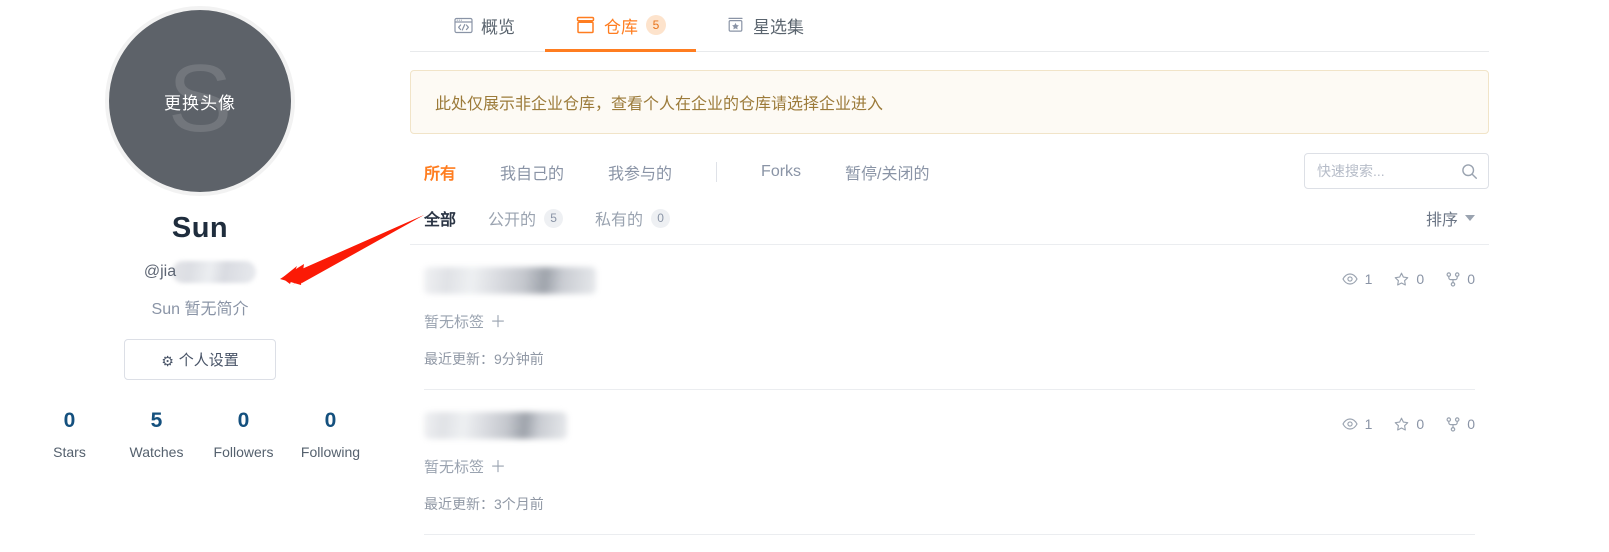 Image resolution: width=1609 pixels, height=552 pixels. Describe the element at coordinates (1470, 218) in the screenshot. I see `chevron-down-icon` at that location.